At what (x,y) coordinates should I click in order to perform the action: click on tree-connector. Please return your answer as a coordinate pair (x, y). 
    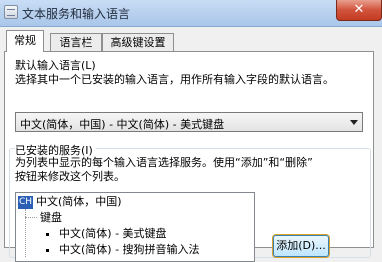
    Looking at the image, I should click on (31, 217).